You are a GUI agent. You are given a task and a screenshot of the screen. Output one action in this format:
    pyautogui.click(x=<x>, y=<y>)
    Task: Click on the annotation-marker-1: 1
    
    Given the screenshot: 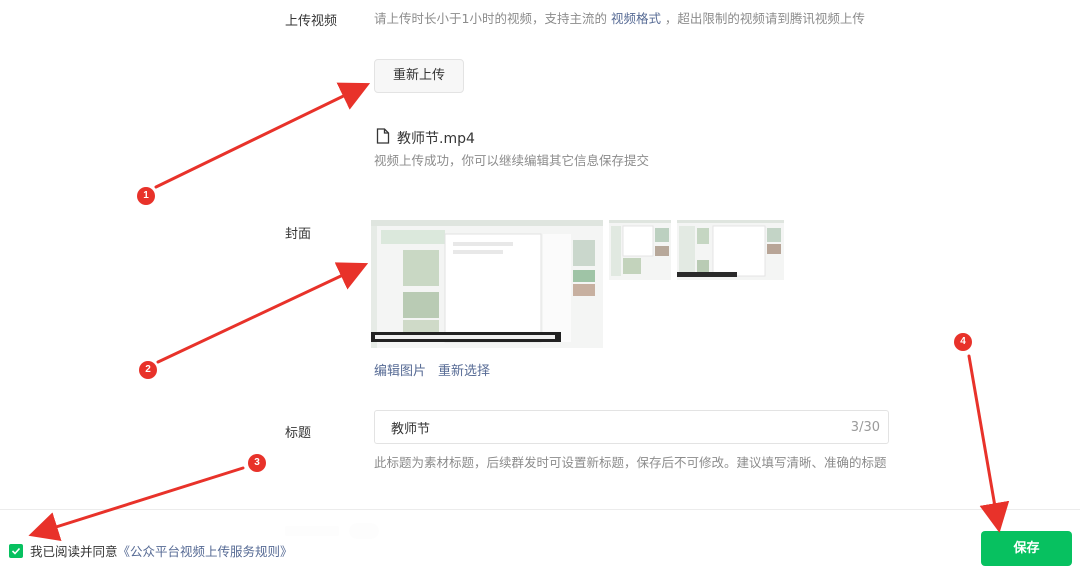 What is the action you would take?
    pyautogui.click(x=146, y=196)
    